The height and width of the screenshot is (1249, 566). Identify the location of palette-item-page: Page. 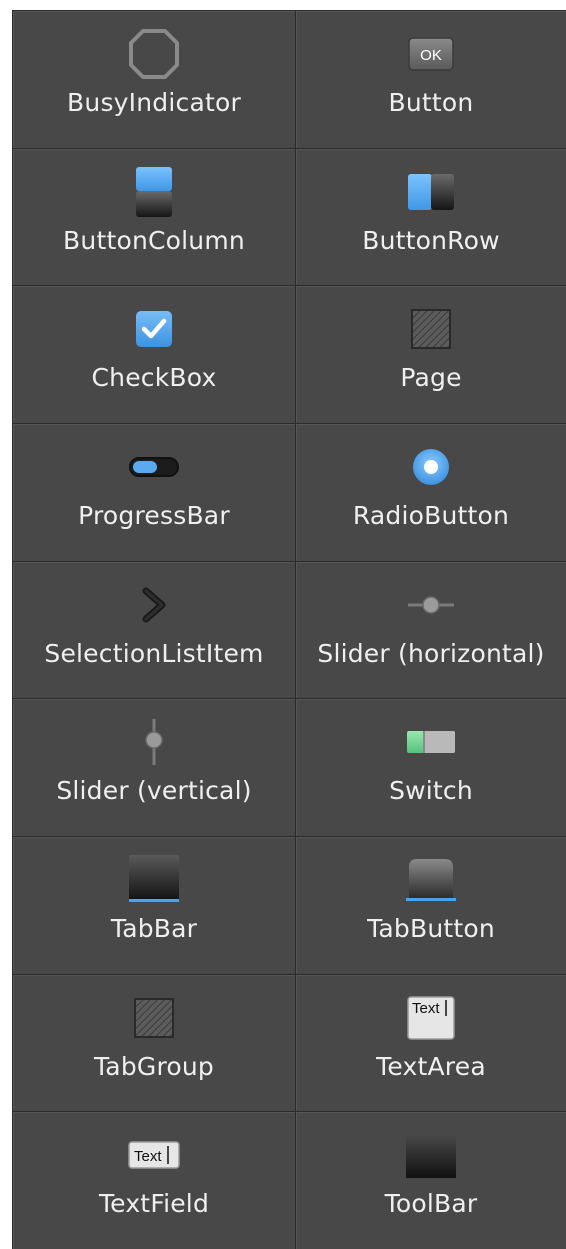
(430, 354).